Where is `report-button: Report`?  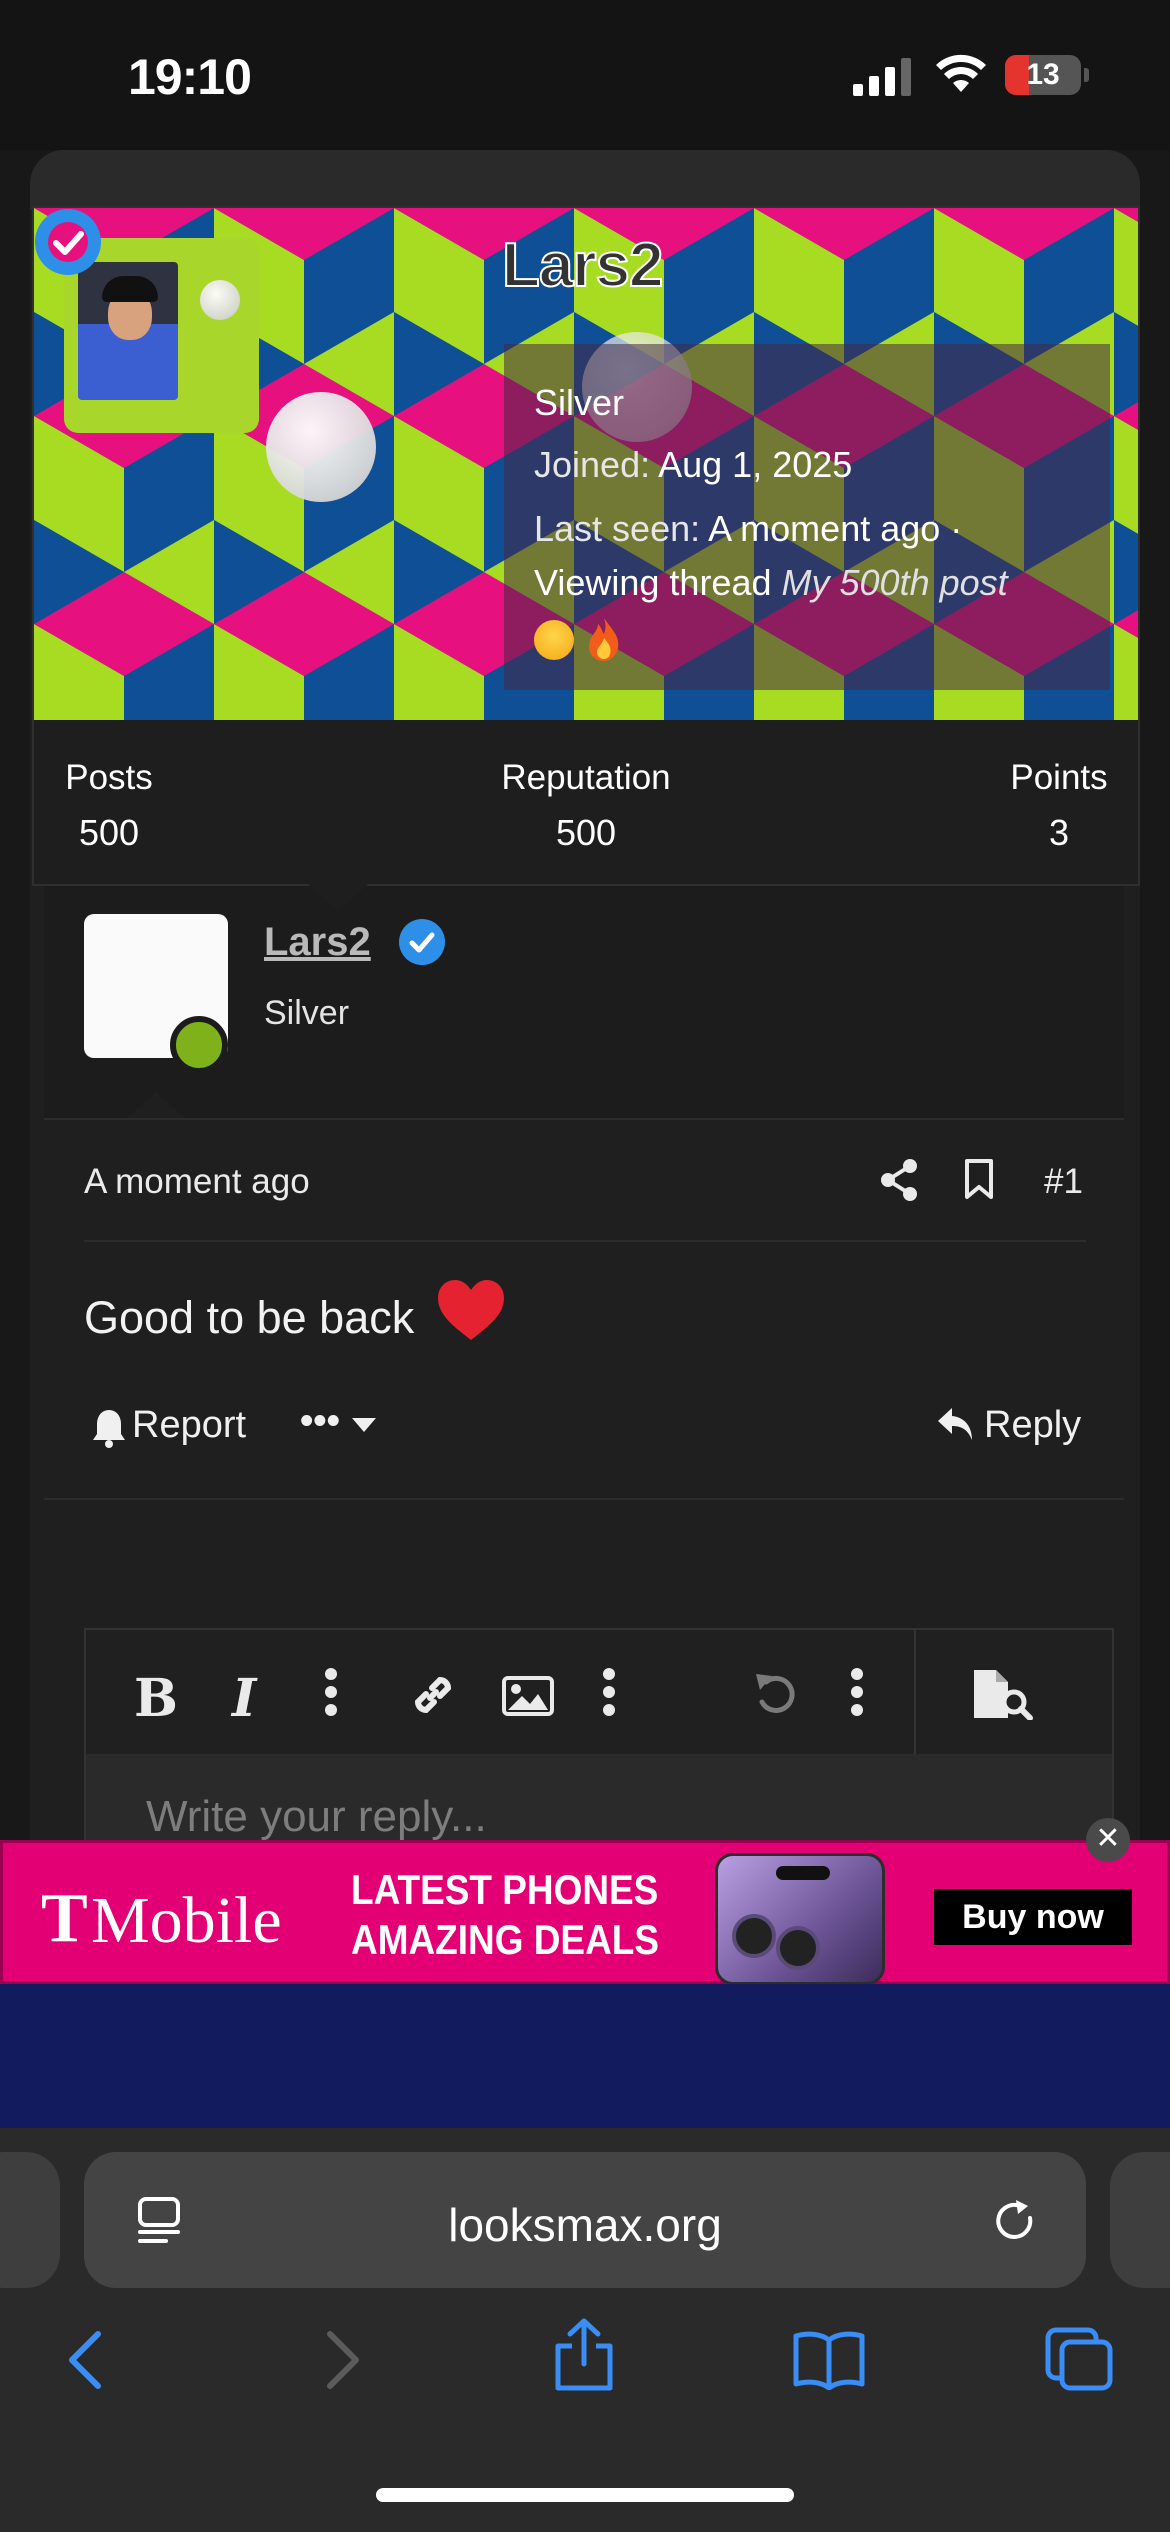
report-button: Report is located at coordinates (189, 1425).